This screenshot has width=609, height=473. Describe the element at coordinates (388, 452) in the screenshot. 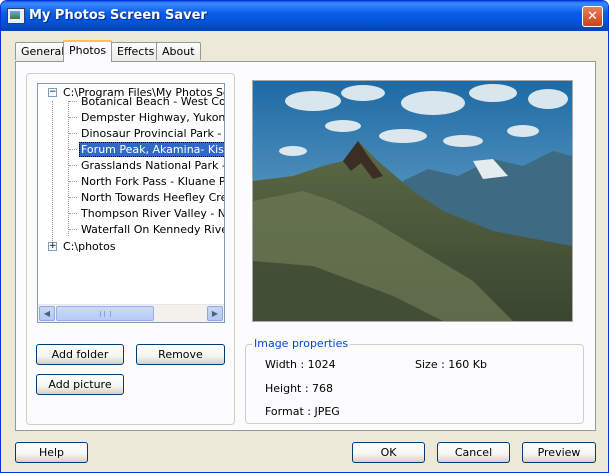

I see `ok-button: OK` at that location.